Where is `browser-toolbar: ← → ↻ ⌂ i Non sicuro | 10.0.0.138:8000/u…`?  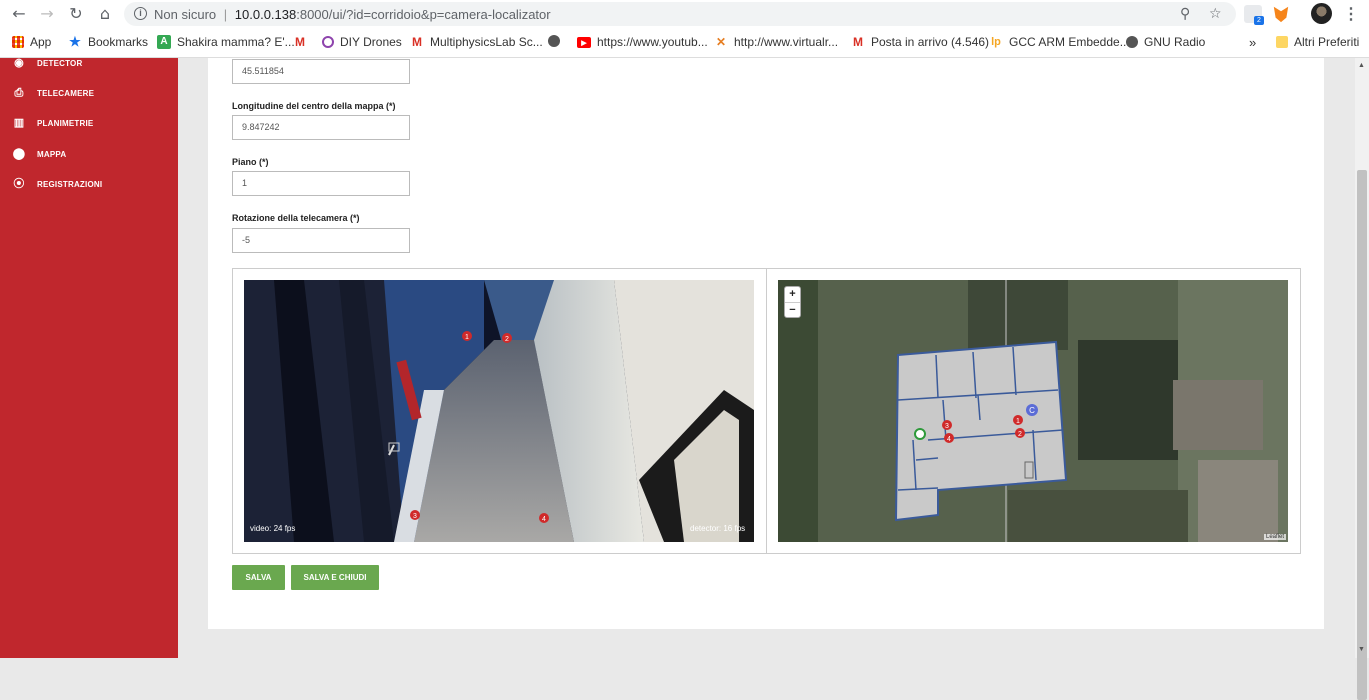 browser-toolbar: ← → ↻ ⌂ i Non sicuro | 10.0.0.138:8000/u… is located at coordinates (684, 14).